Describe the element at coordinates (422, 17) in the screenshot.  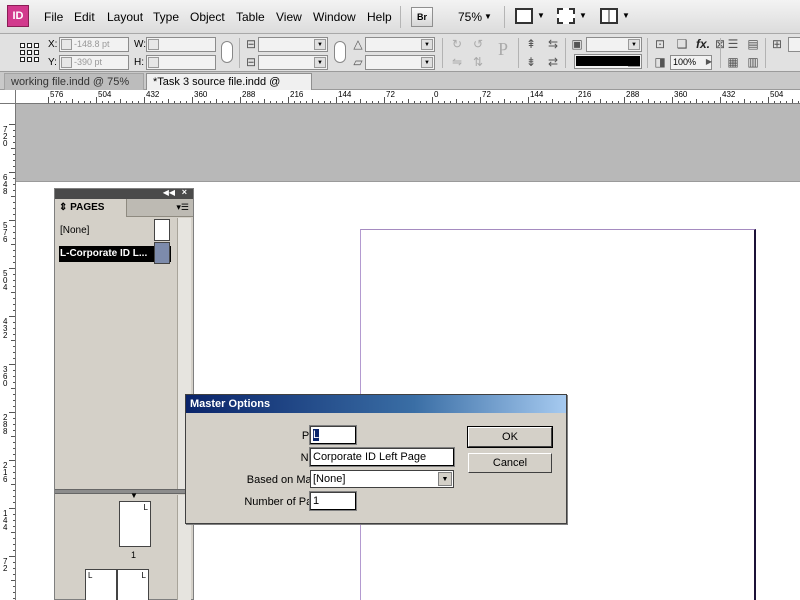
I see `bridge-button: Br` at that location.